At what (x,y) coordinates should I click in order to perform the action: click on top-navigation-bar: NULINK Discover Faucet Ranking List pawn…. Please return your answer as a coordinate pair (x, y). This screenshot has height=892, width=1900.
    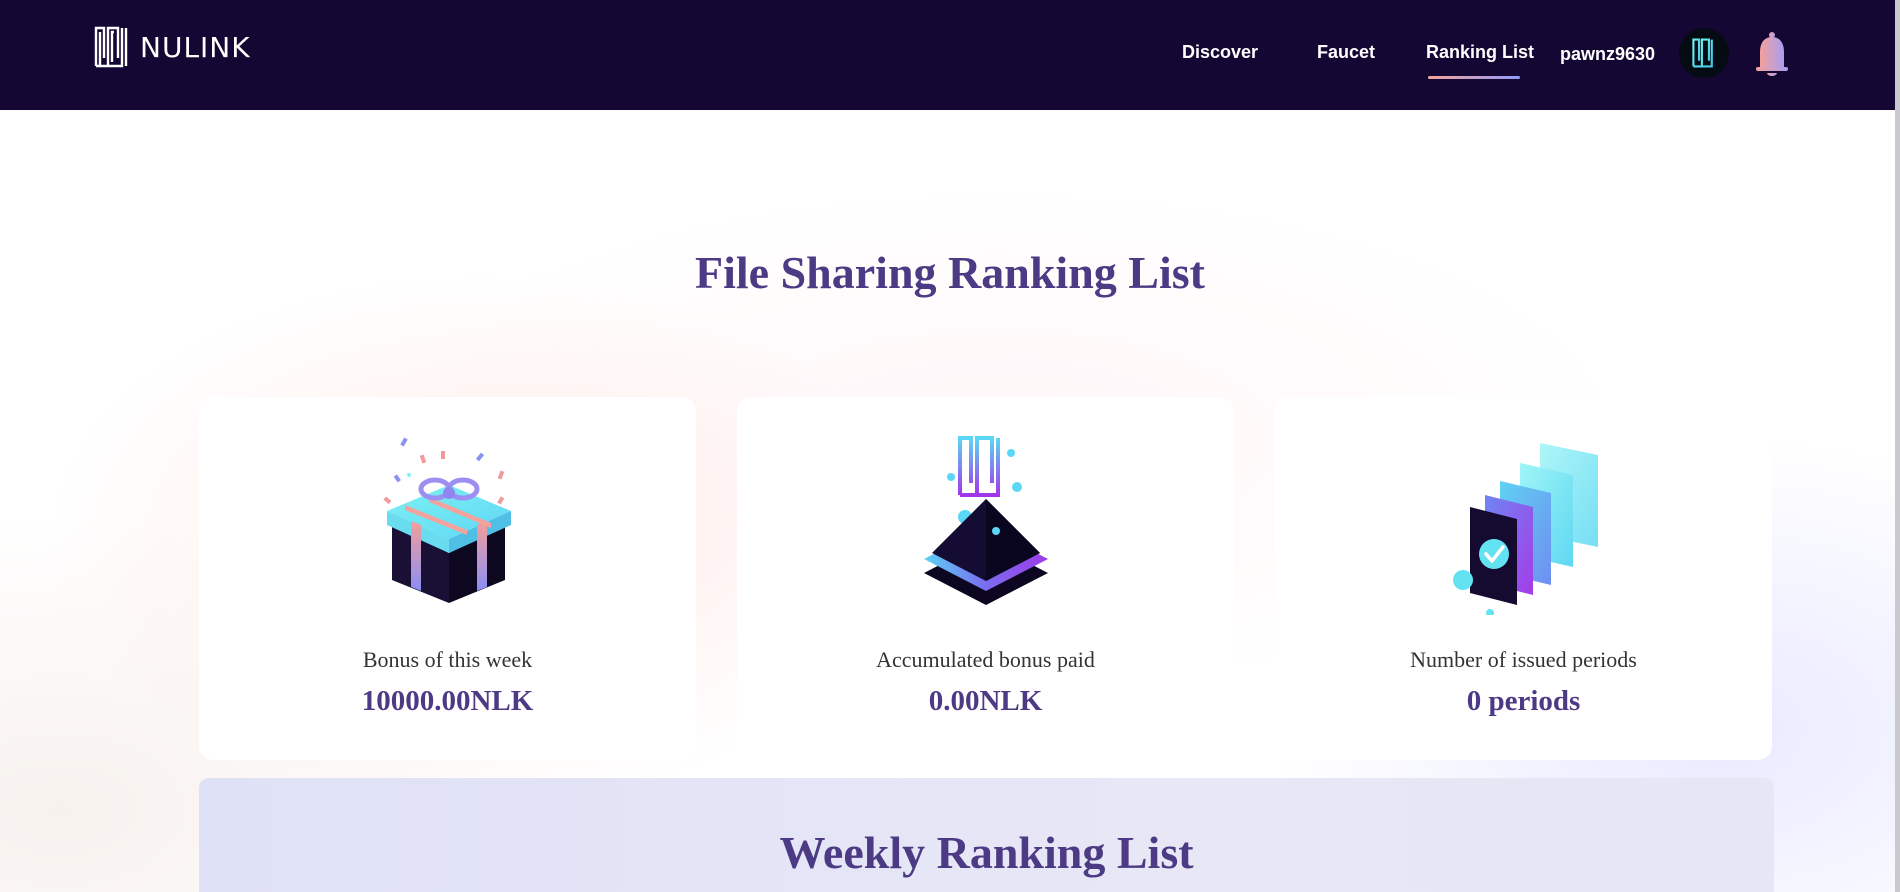
    Looking at the image, I should click on (947, 55).